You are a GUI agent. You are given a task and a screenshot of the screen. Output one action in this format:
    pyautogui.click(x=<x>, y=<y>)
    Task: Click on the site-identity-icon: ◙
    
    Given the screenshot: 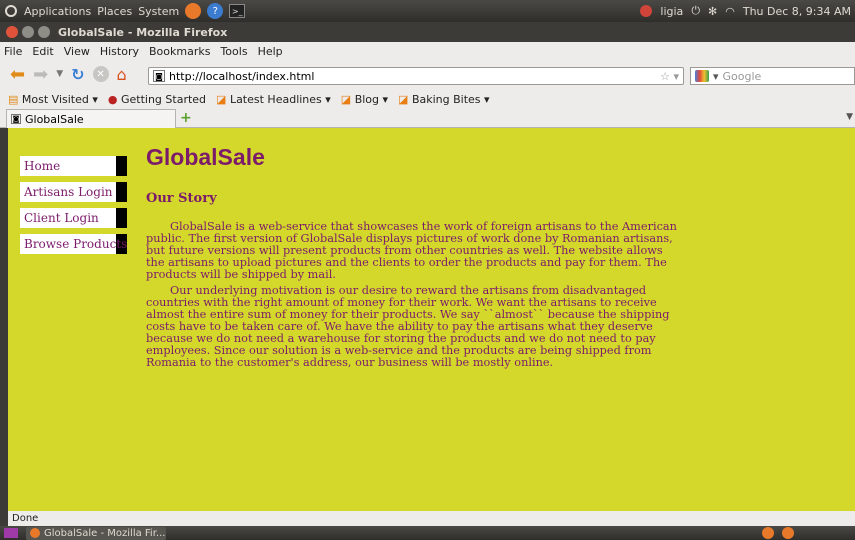 What is the action you would take?
    pyautogui.click(x=159, y=76)
    